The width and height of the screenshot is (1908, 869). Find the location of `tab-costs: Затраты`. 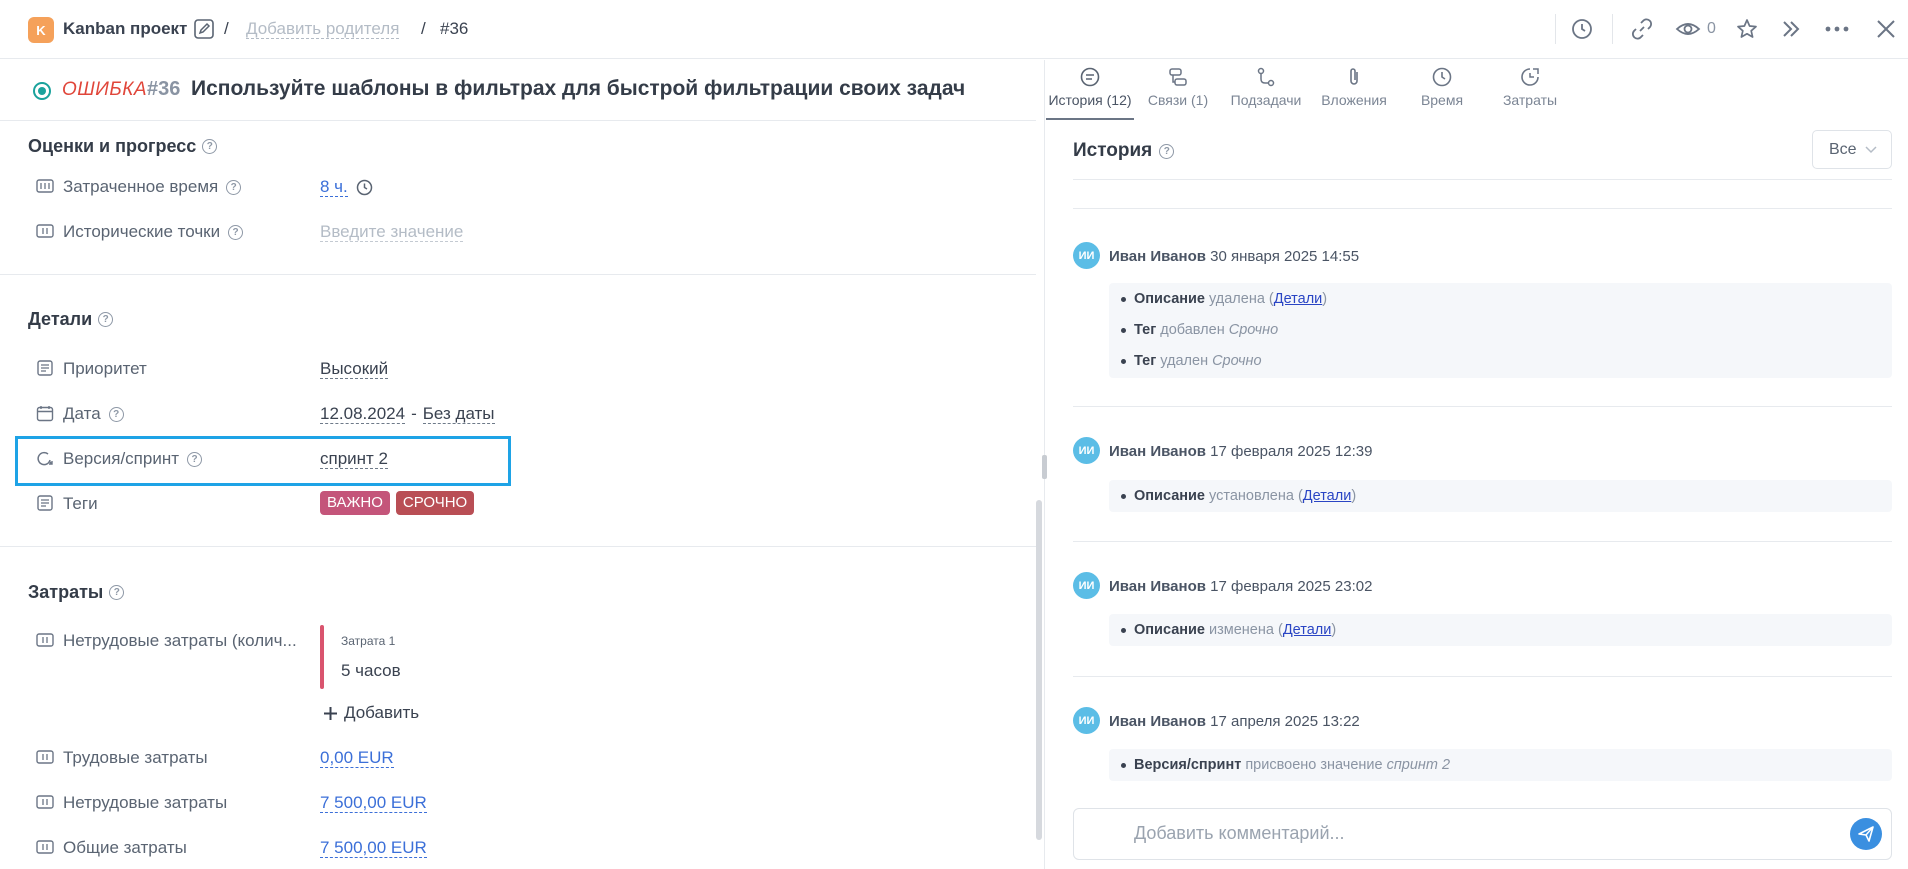

tab-costs: Затраты is located at coordinates (1530, 90).